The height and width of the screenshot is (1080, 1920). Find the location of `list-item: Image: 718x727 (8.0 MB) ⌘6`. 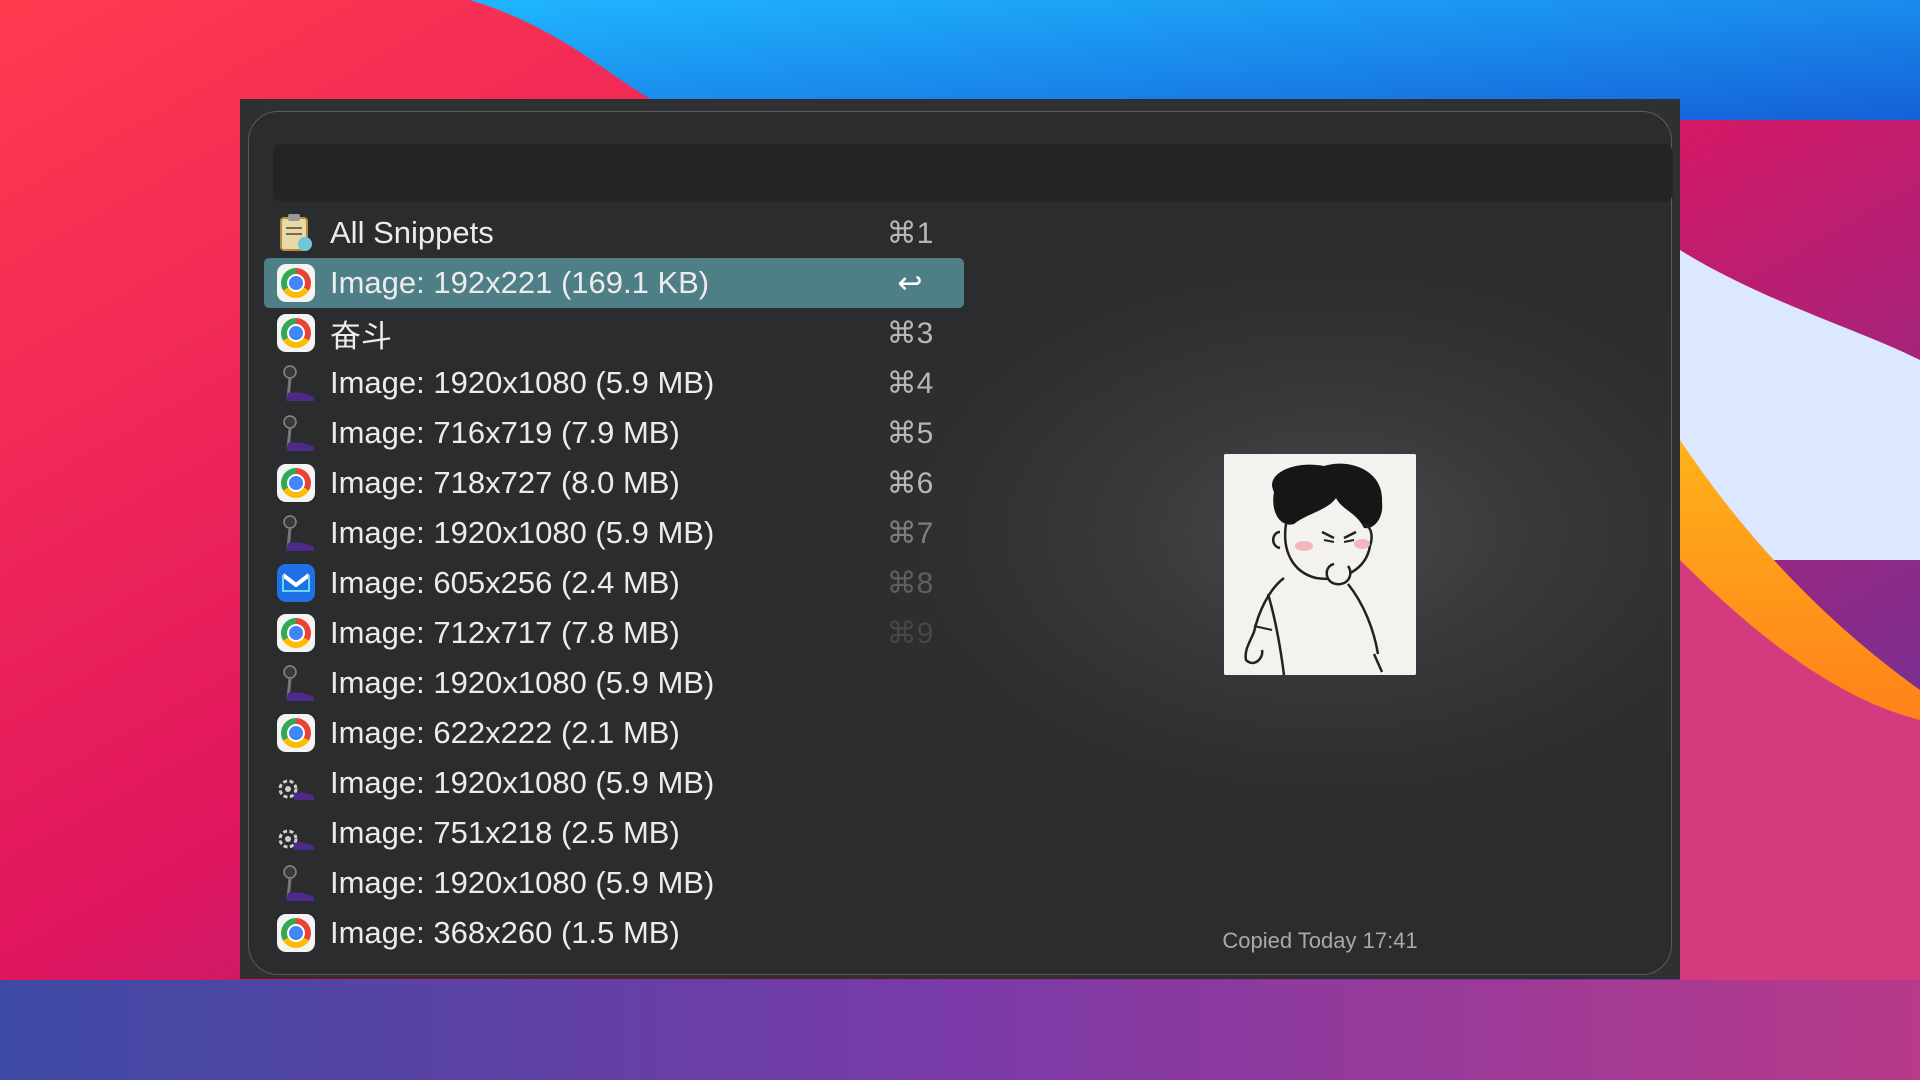

list-item: Image: 718x727 (8.0 MB) ⌘6 is located at coordinates (614, 483).